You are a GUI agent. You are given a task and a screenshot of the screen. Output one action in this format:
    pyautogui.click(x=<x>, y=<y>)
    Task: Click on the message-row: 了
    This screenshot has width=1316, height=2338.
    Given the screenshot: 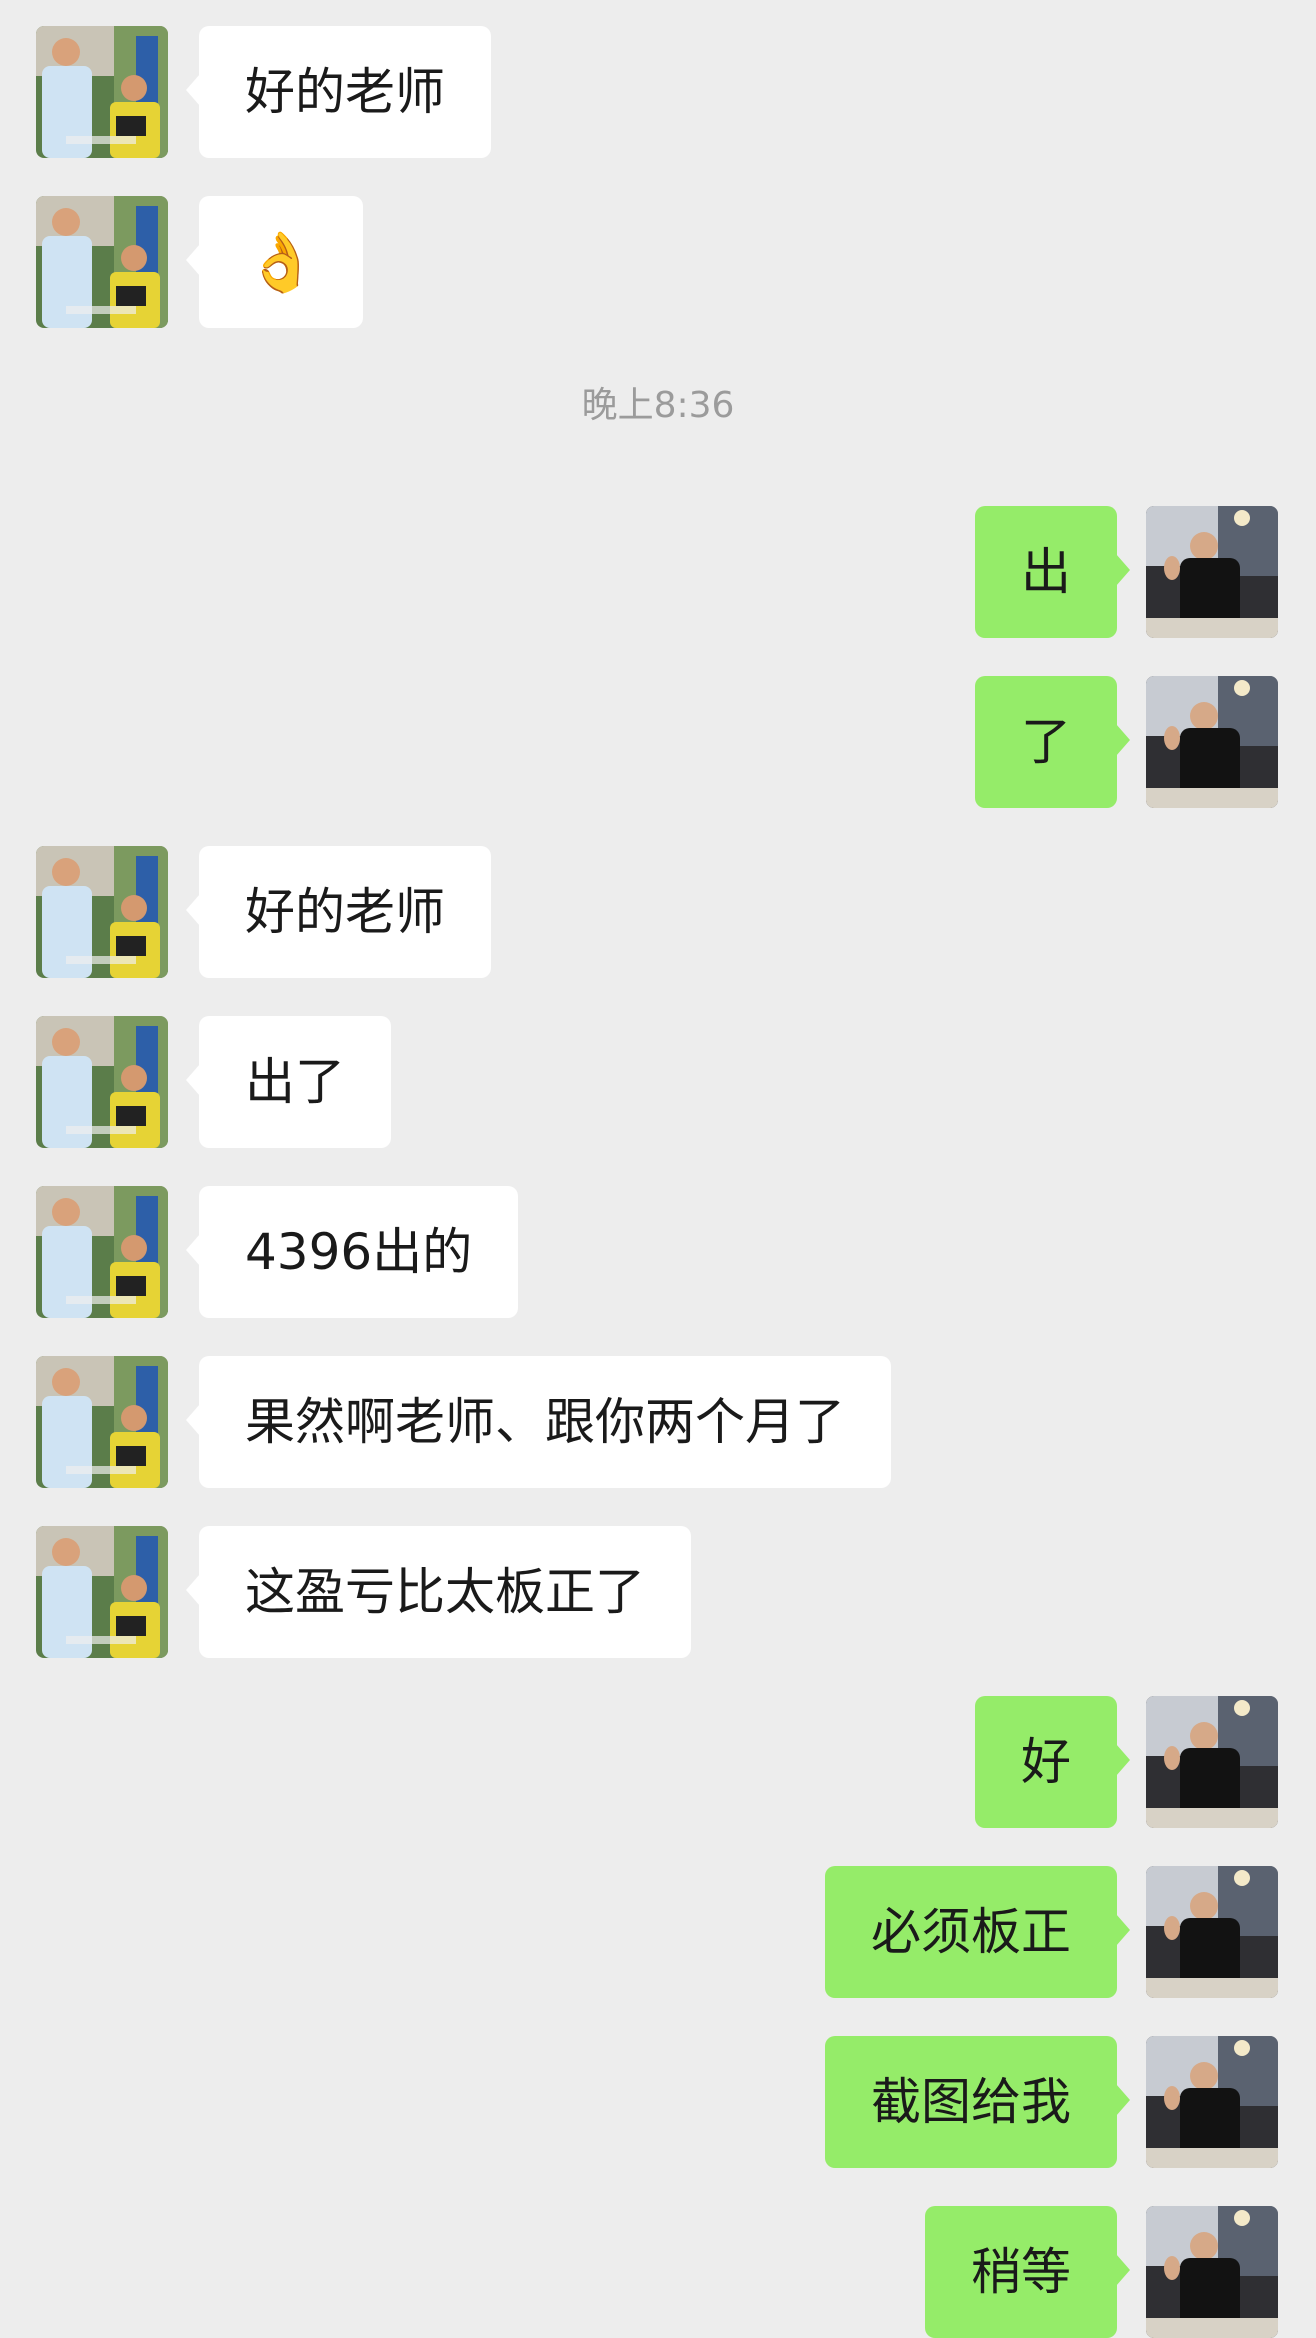 What is the action you would take?
    pyautogui.click(x=658, y=742)
    